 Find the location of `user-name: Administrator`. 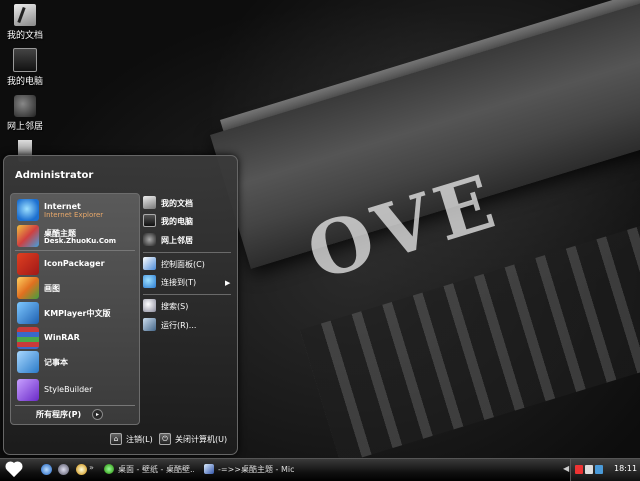

user-name: Administrator is located at coordinates (54, 175).